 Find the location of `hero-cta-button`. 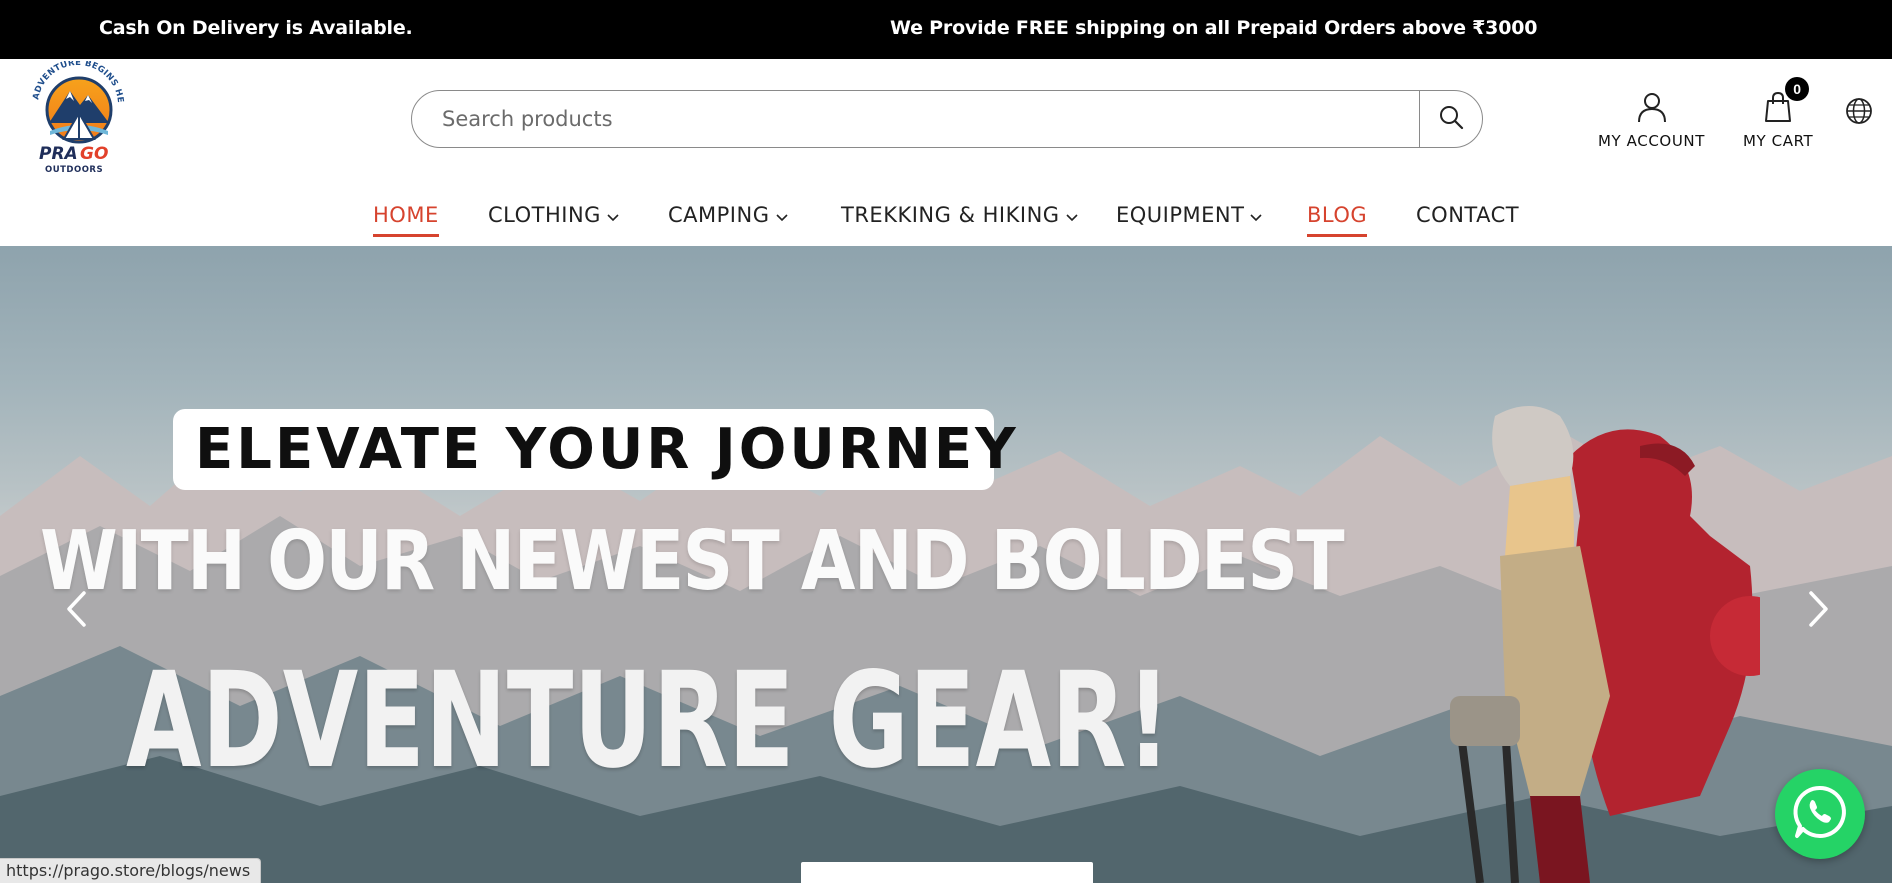

hero-cta-button is located at coordinates (947, 872).